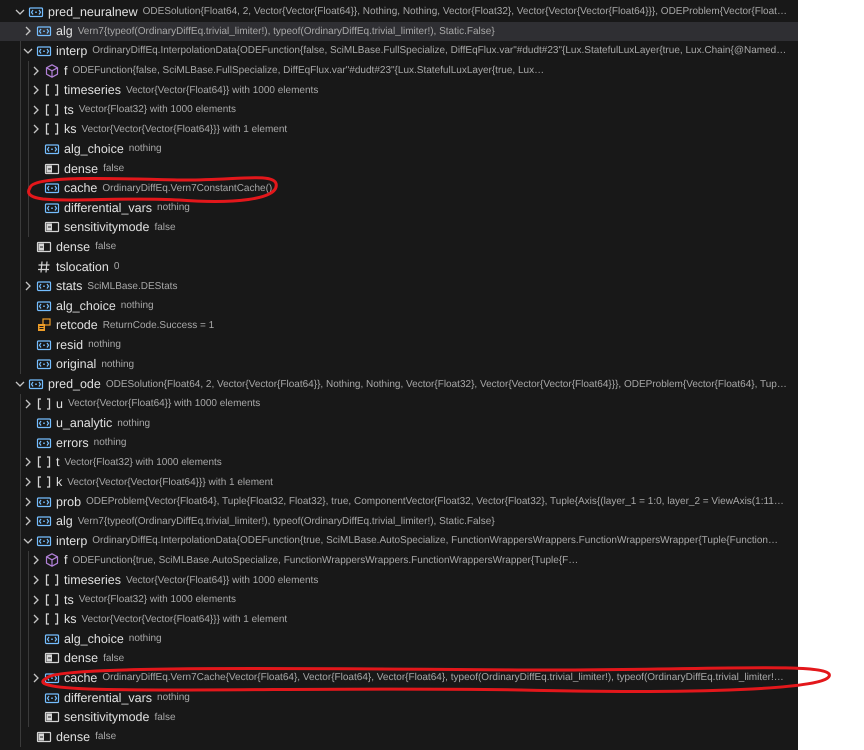 The image size is (864, 750). Describe the element at coordinates (399, 462) in the screenshot. I see `variable-row: t Vector{Float32} with 1000 elements` at that location.